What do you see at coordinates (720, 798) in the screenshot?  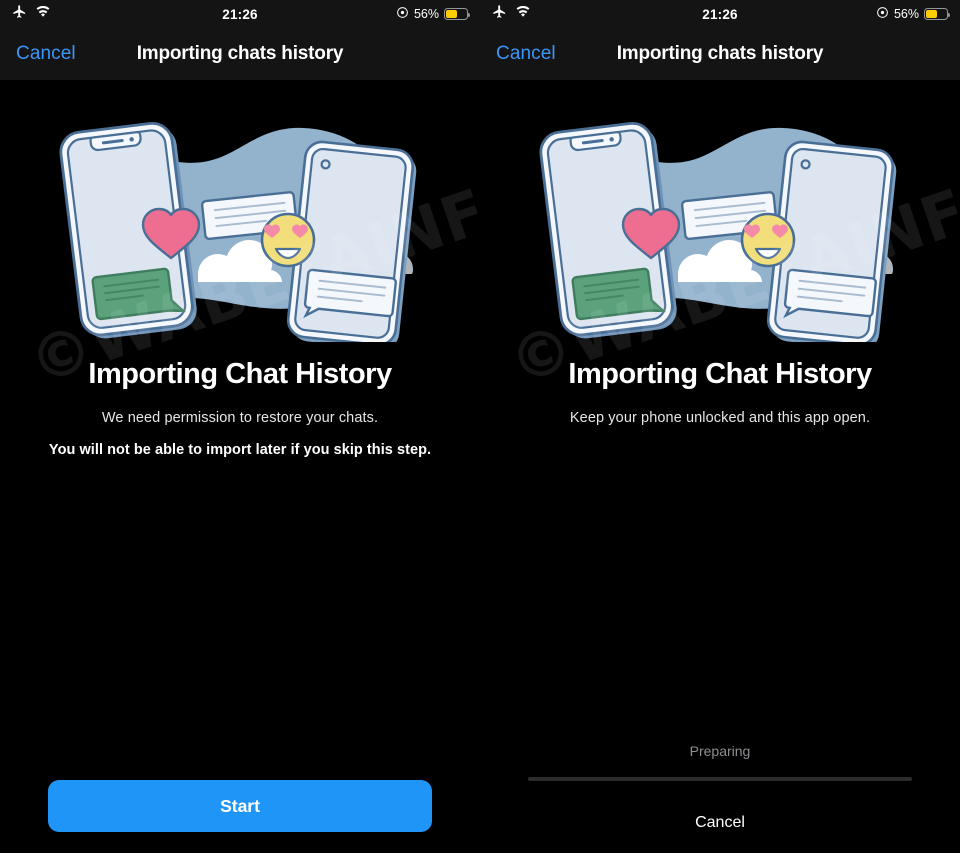 I see `progress-area: Preparing Cancel` at bounding box center [720, 798].